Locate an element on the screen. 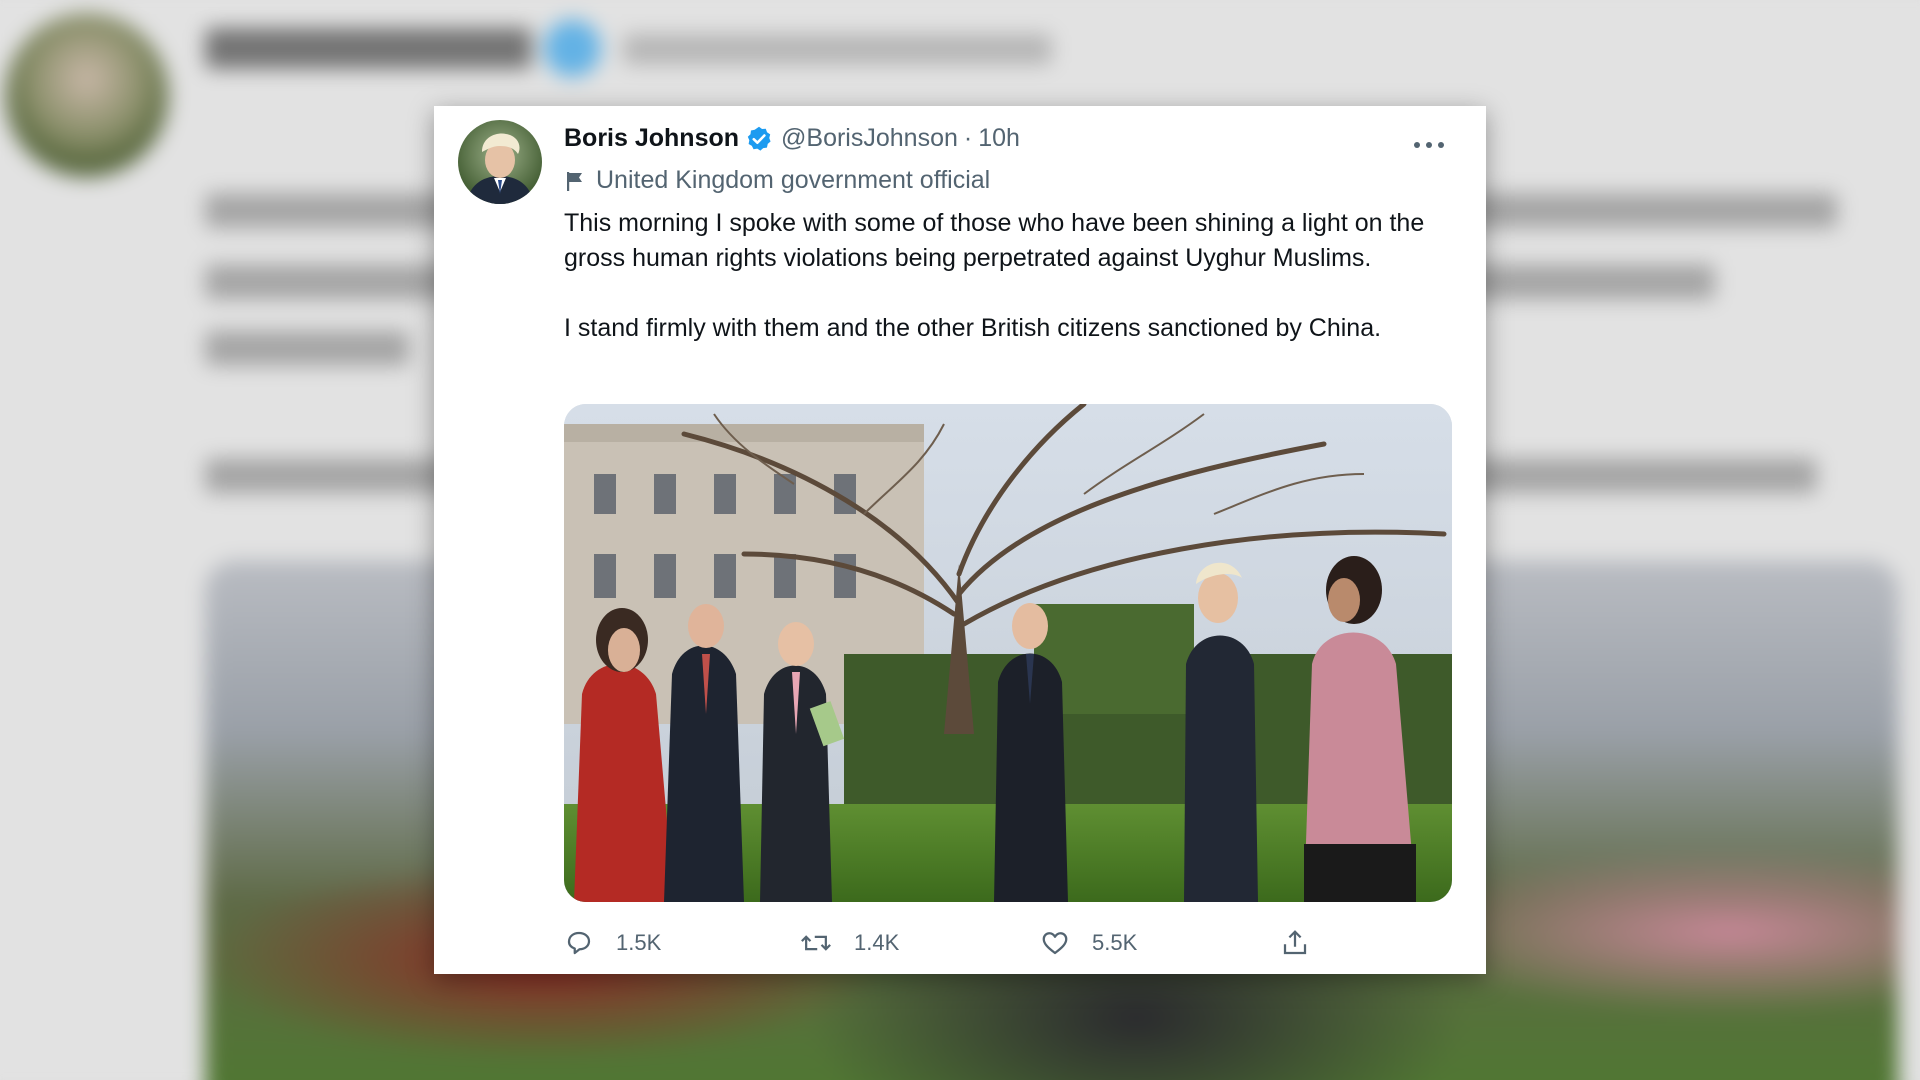 Image resolution: width=1920 pixels, height=1080 pixels. author-handle: @BorisJohnson is located at coordinates (869, 138).